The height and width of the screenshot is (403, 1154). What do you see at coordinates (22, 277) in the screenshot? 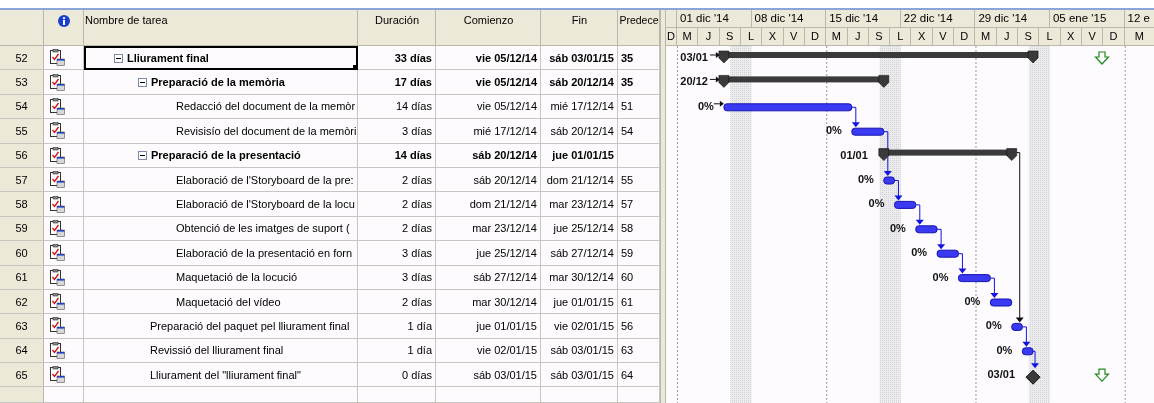
I see `row-number: 61` at bounding box center [22, 277].